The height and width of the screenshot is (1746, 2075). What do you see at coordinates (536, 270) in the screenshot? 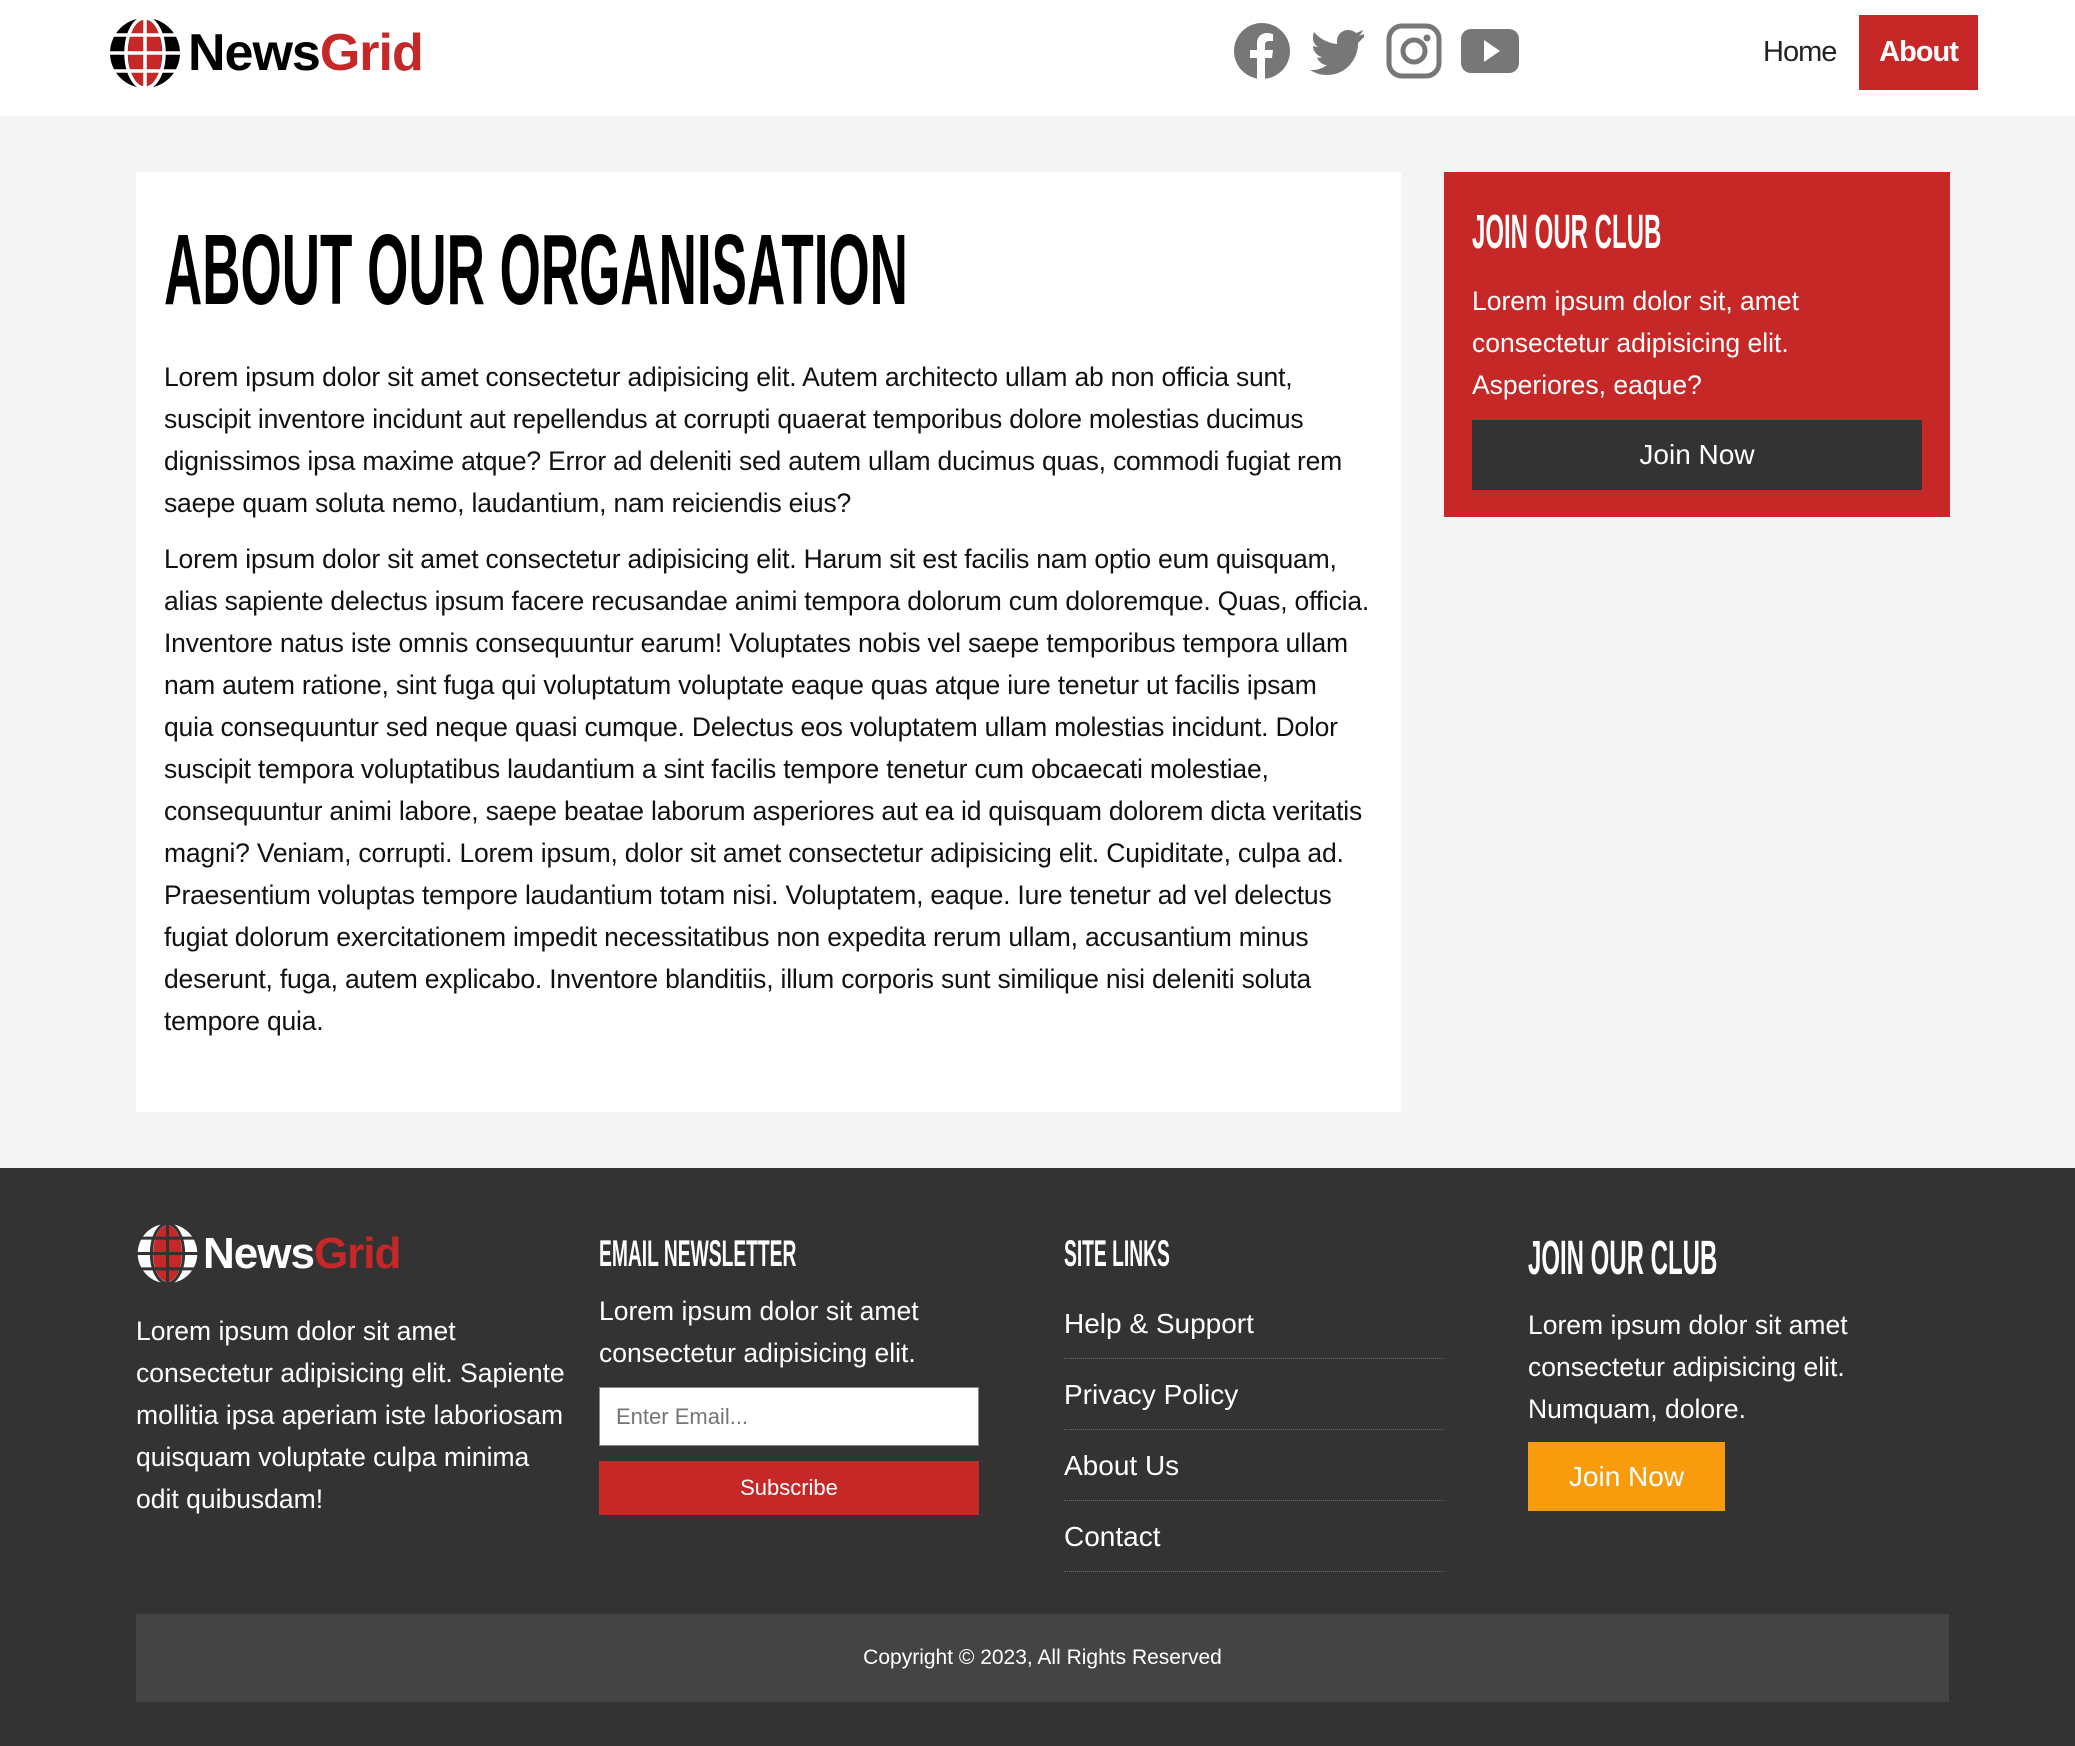
I see `page-title: ABOUT OUR ORGANISATION` at bounding box center [536, 270].